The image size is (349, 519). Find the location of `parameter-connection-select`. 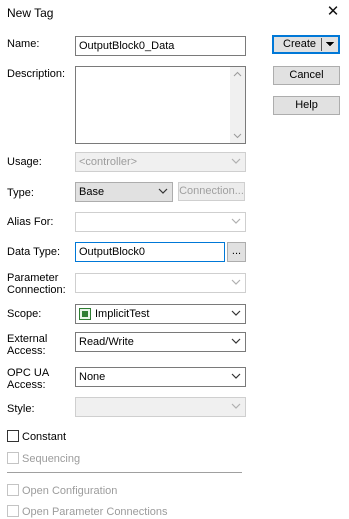

parameter-connection-select is located at coordinates (160, 283).